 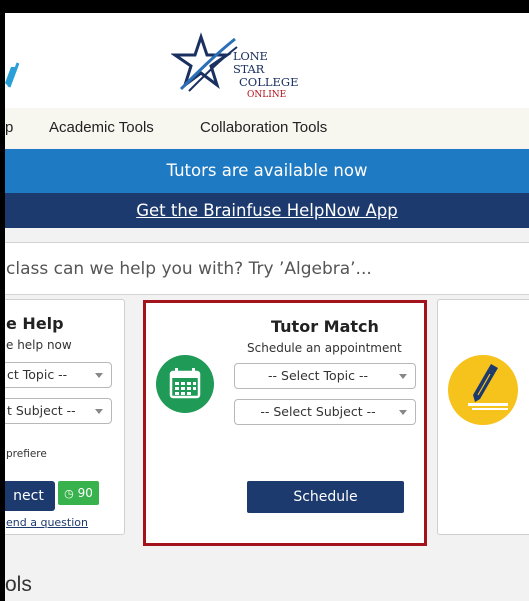 I want to click on writing-lab-card, so click(x=483, y=417).